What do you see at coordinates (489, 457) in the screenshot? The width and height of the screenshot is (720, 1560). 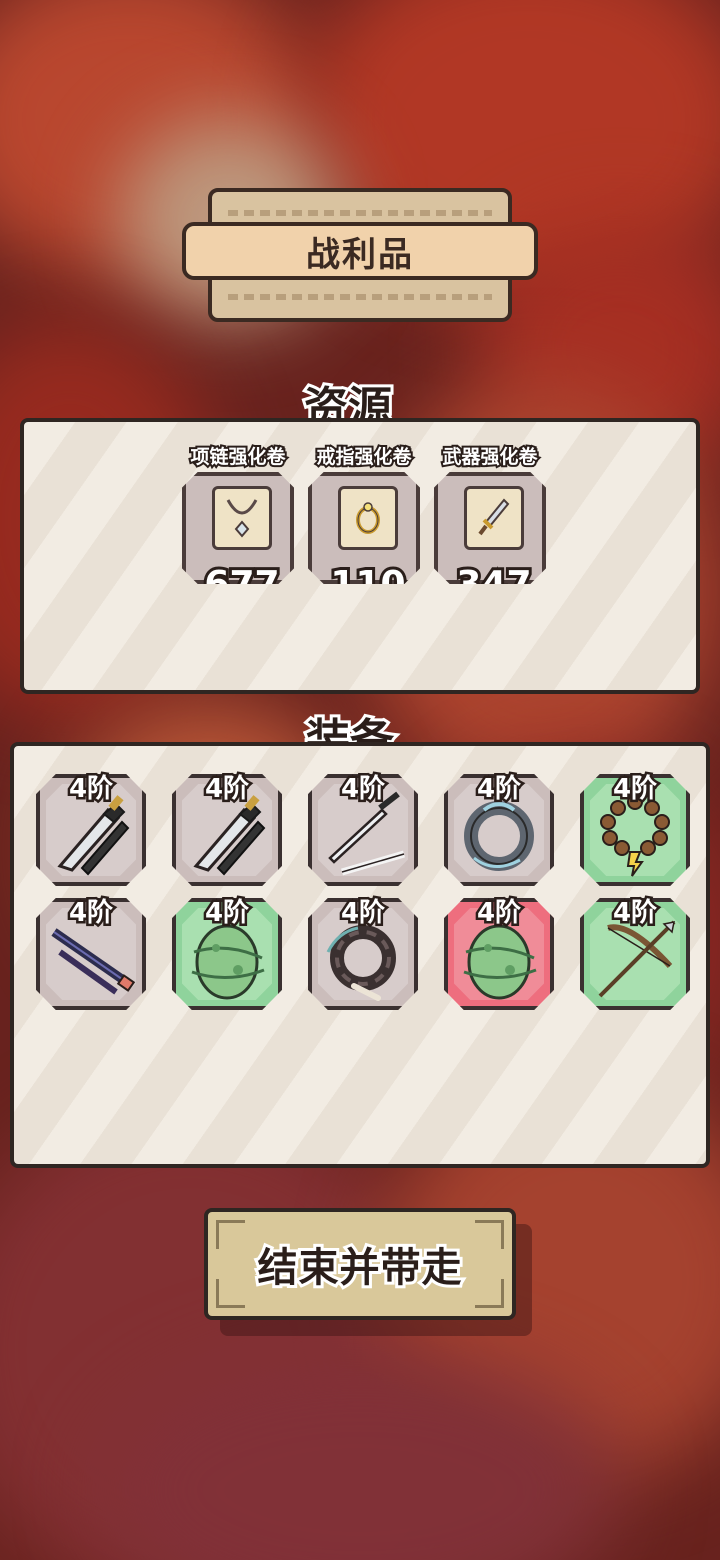 I see `resource-label: 武器强化卷` at bounding box center [489, 457].